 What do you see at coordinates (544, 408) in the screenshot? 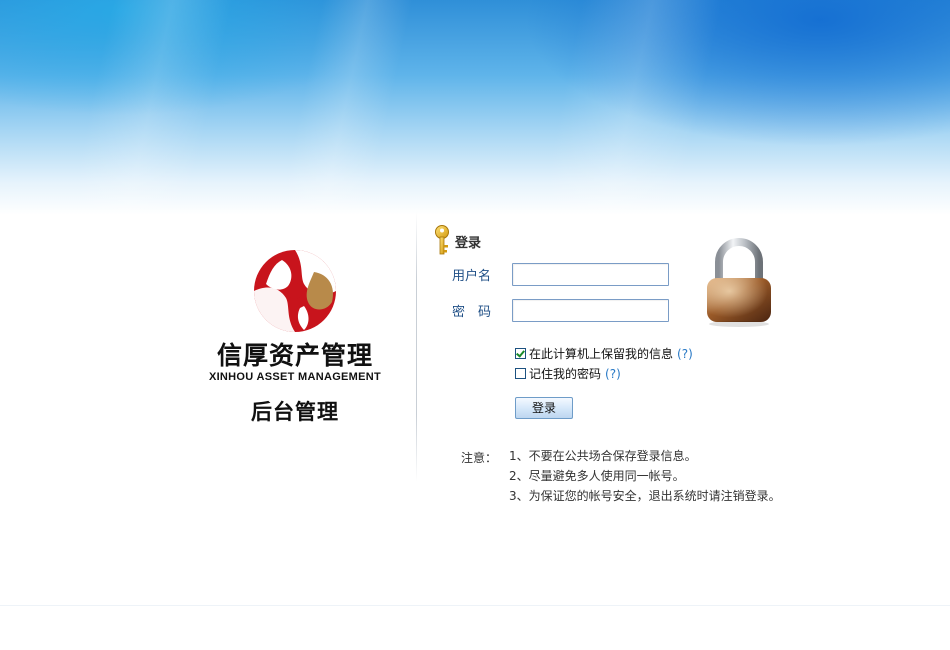
I see `login-button: 登录` at bounding box center [544, 408].